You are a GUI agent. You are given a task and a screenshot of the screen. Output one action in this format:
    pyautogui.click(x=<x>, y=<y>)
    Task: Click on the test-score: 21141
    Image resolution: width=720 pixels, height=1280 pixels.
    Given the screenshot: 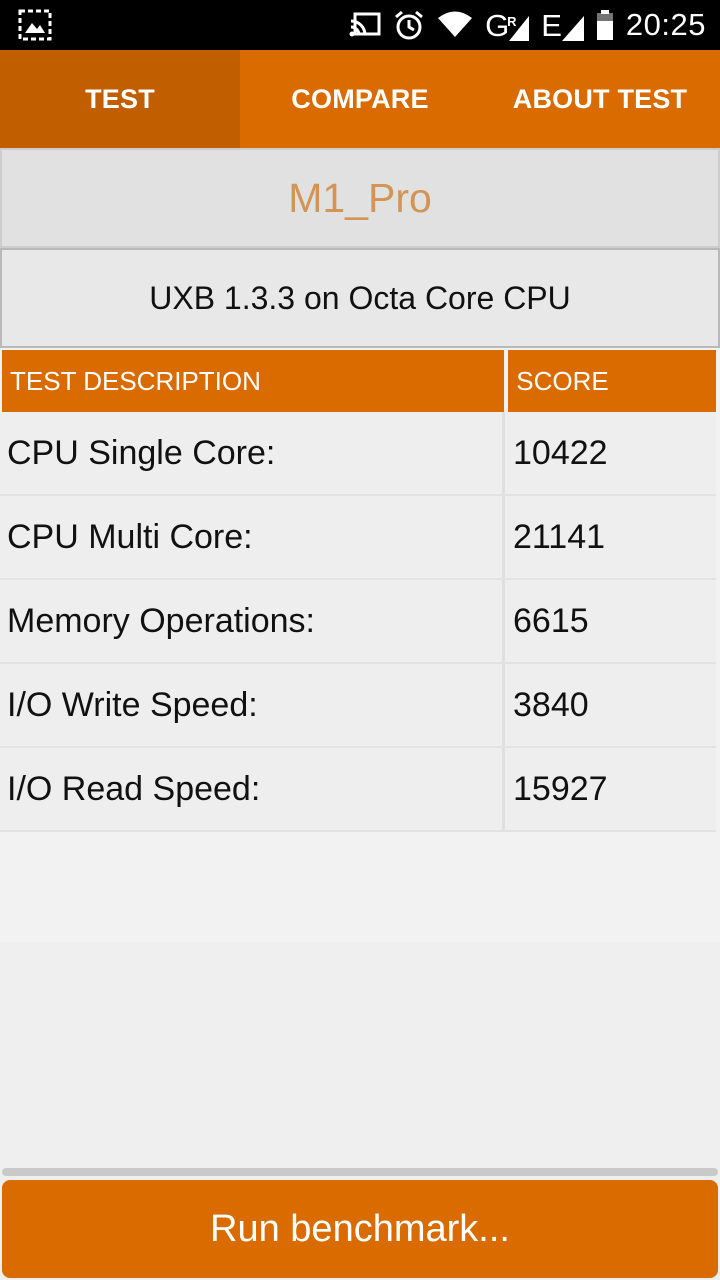 What is the action you would take?
    pyautogui.click(x=610, y=537)
    